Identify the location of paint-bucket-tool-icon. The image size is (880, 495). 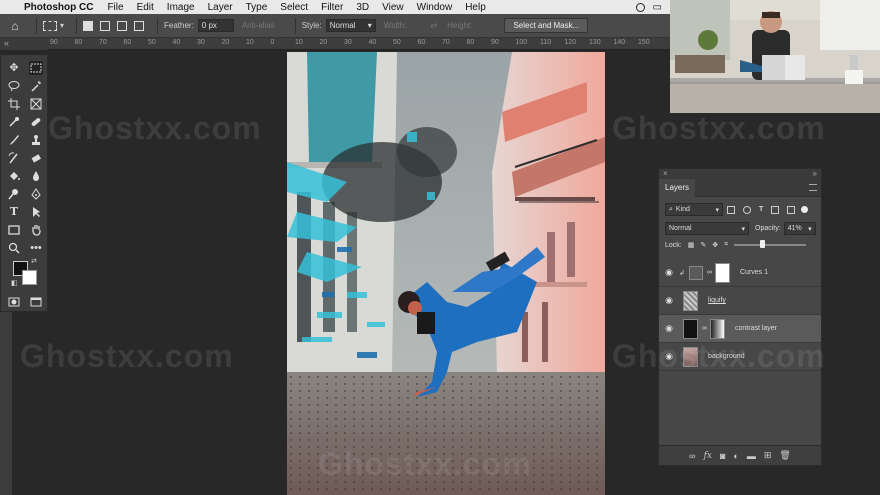
(14, 176).